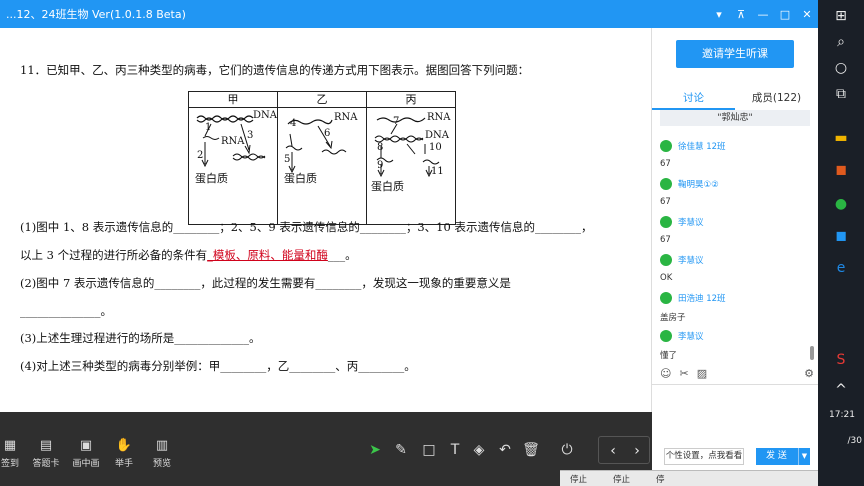  I want to click on message-sender: 徐佳慧 12班, so click(702, 147).